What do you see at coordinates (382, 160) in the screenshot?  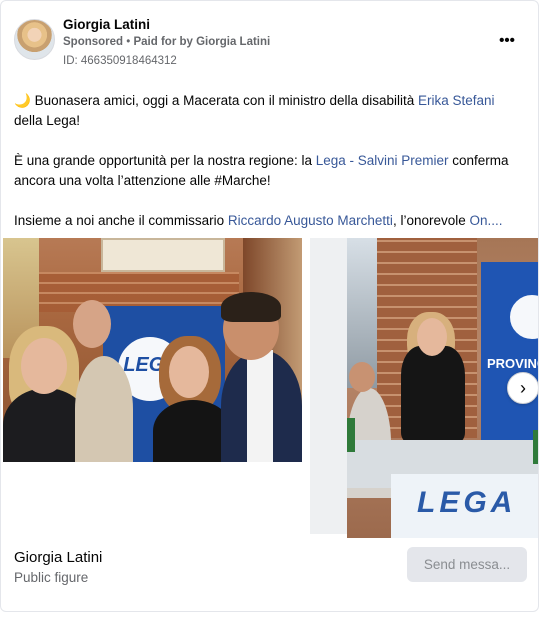 I see `mention-lega-salvini: Lega - Salvini Premier` at bounding box center [382, 160].